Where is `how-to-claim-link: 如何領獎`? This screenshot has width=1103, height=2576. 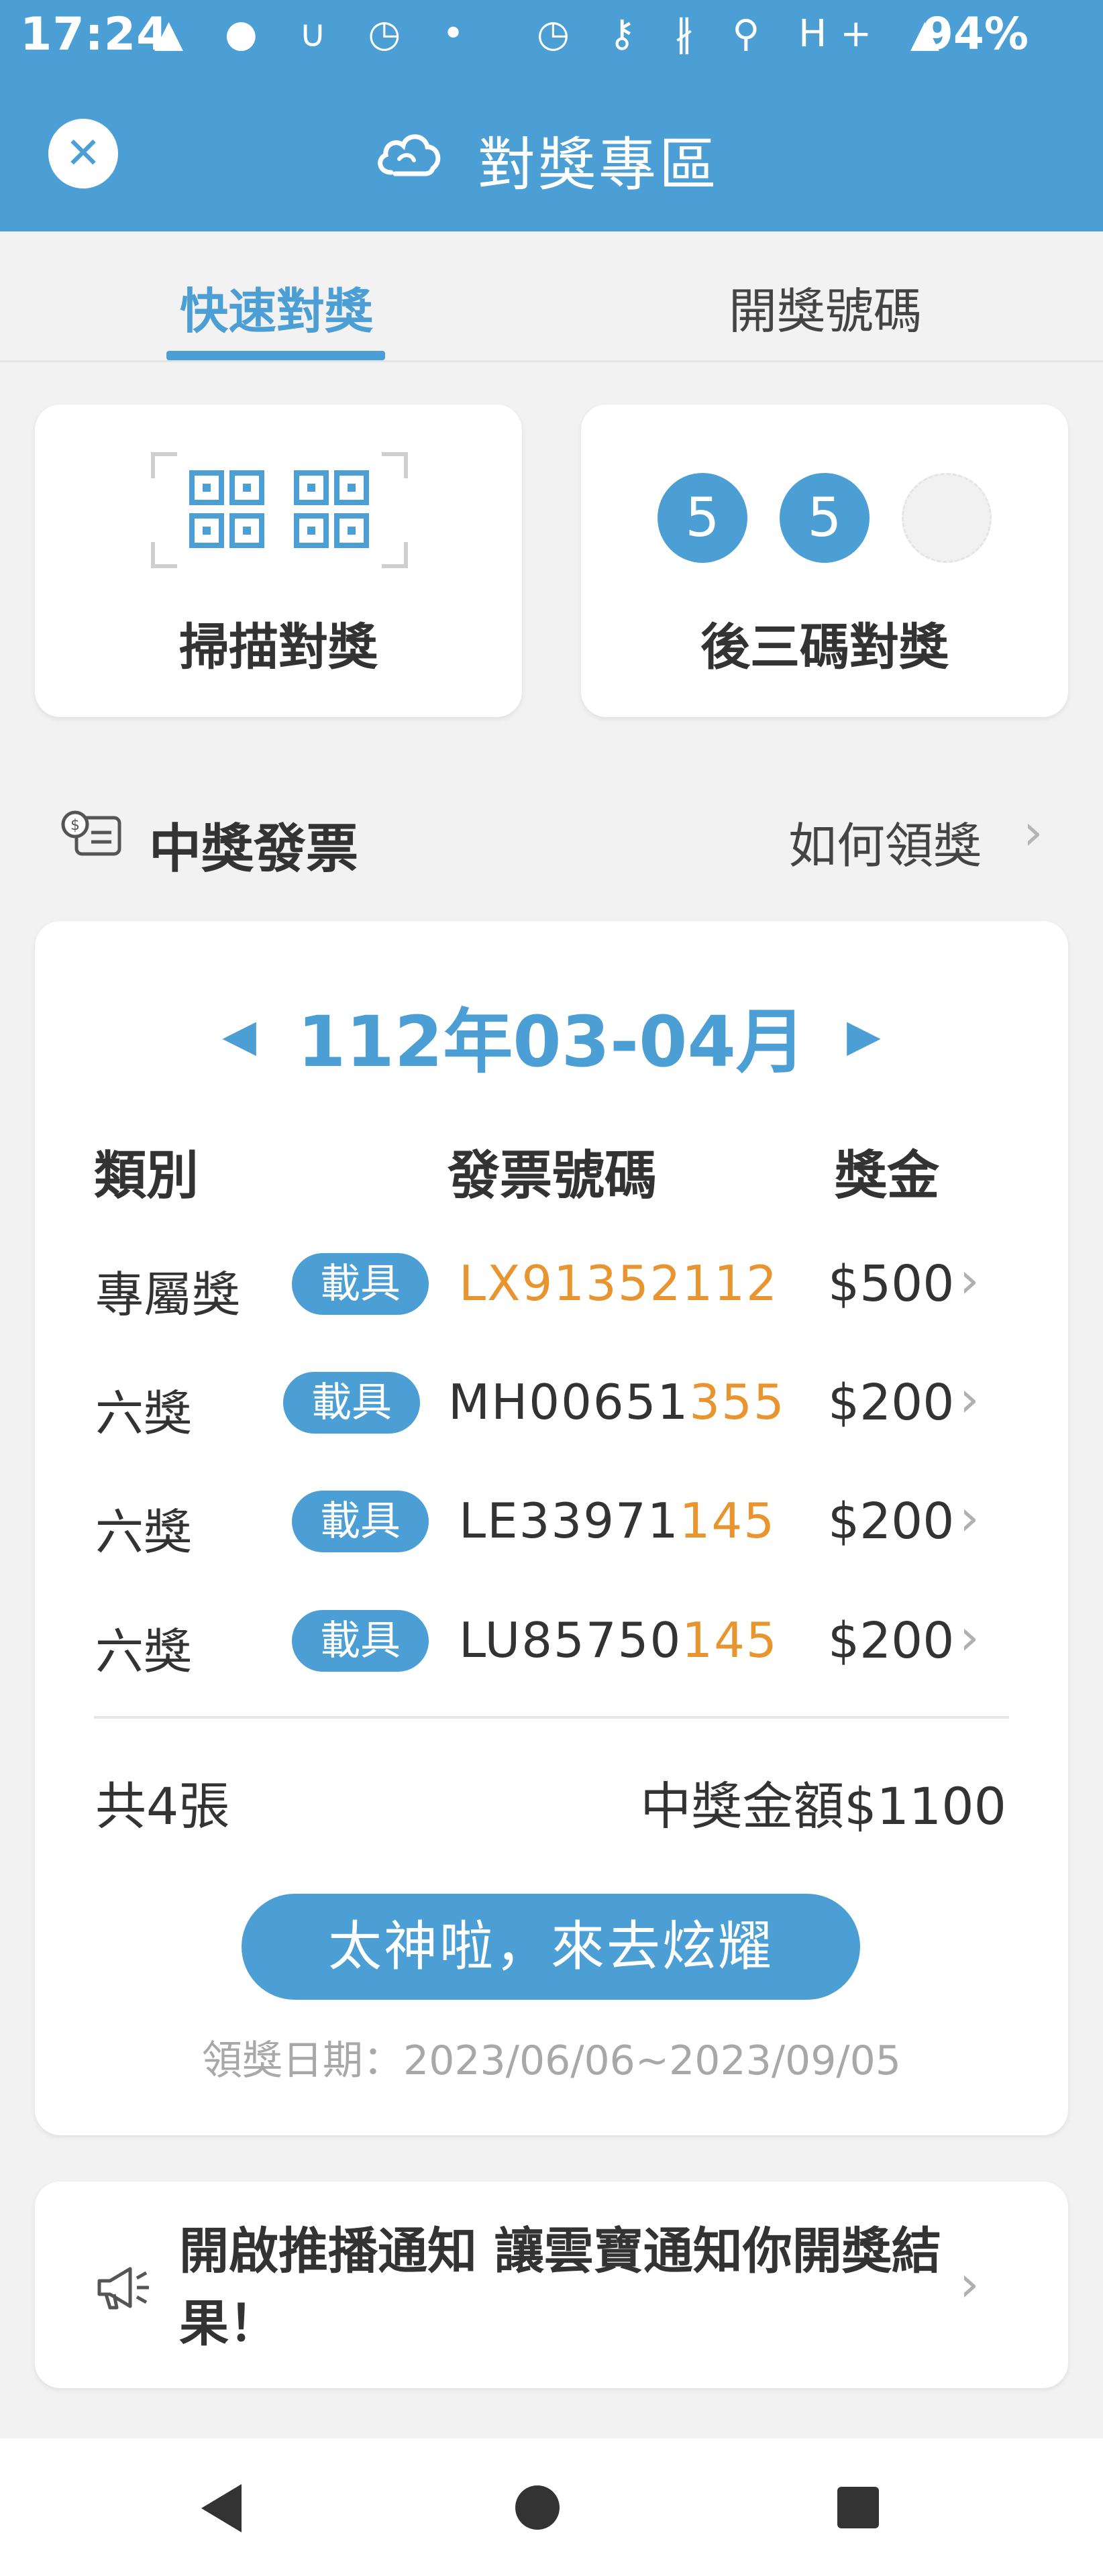 how-to-claim-link: 如何領獎 is located at coordinates (885, 841).